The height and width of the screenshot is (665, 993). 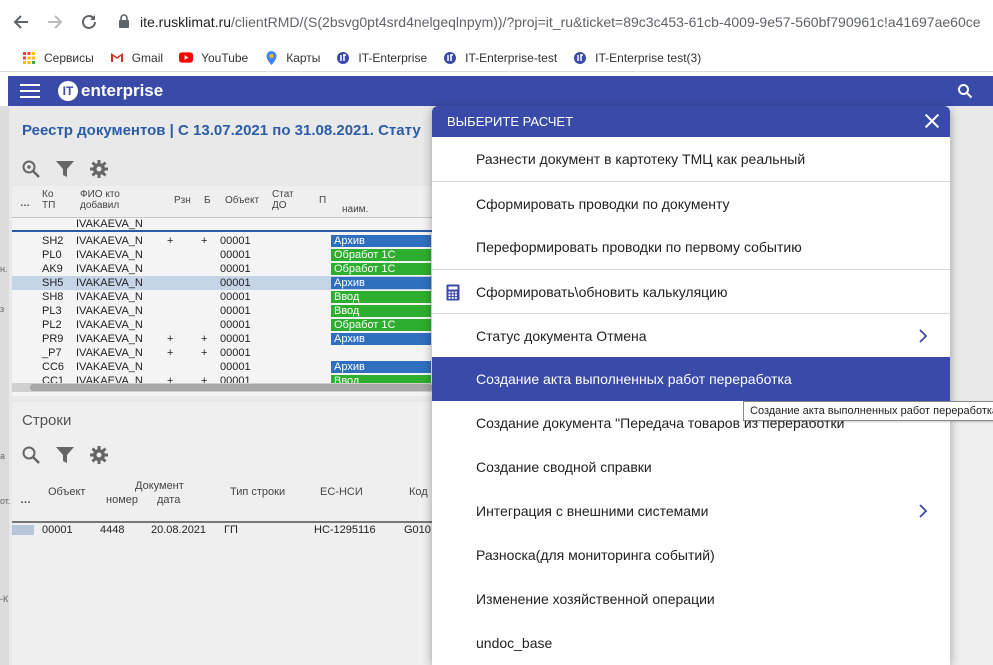 What do you see at coordinates (381, 58) in the screenshot?
I see `bookmark-item: IT-Enterprise` at bounding box center [381, 58].